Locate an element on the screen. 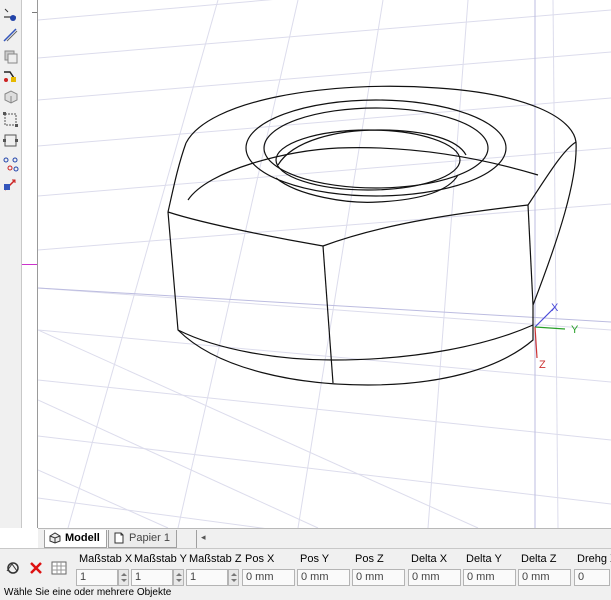 The height and width of the screenshot is (600, 611). tab-label: Papier 1 is located at coordinates (149, 538).